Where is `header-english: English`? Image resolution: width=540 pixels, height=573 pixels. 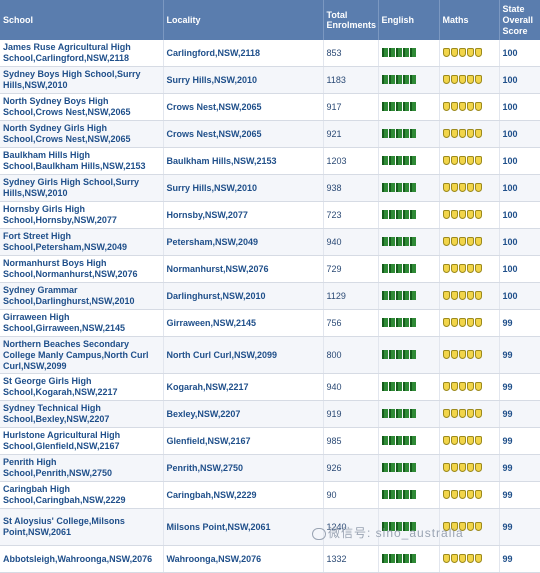 header-english: English is located at coordinates (409, 20).